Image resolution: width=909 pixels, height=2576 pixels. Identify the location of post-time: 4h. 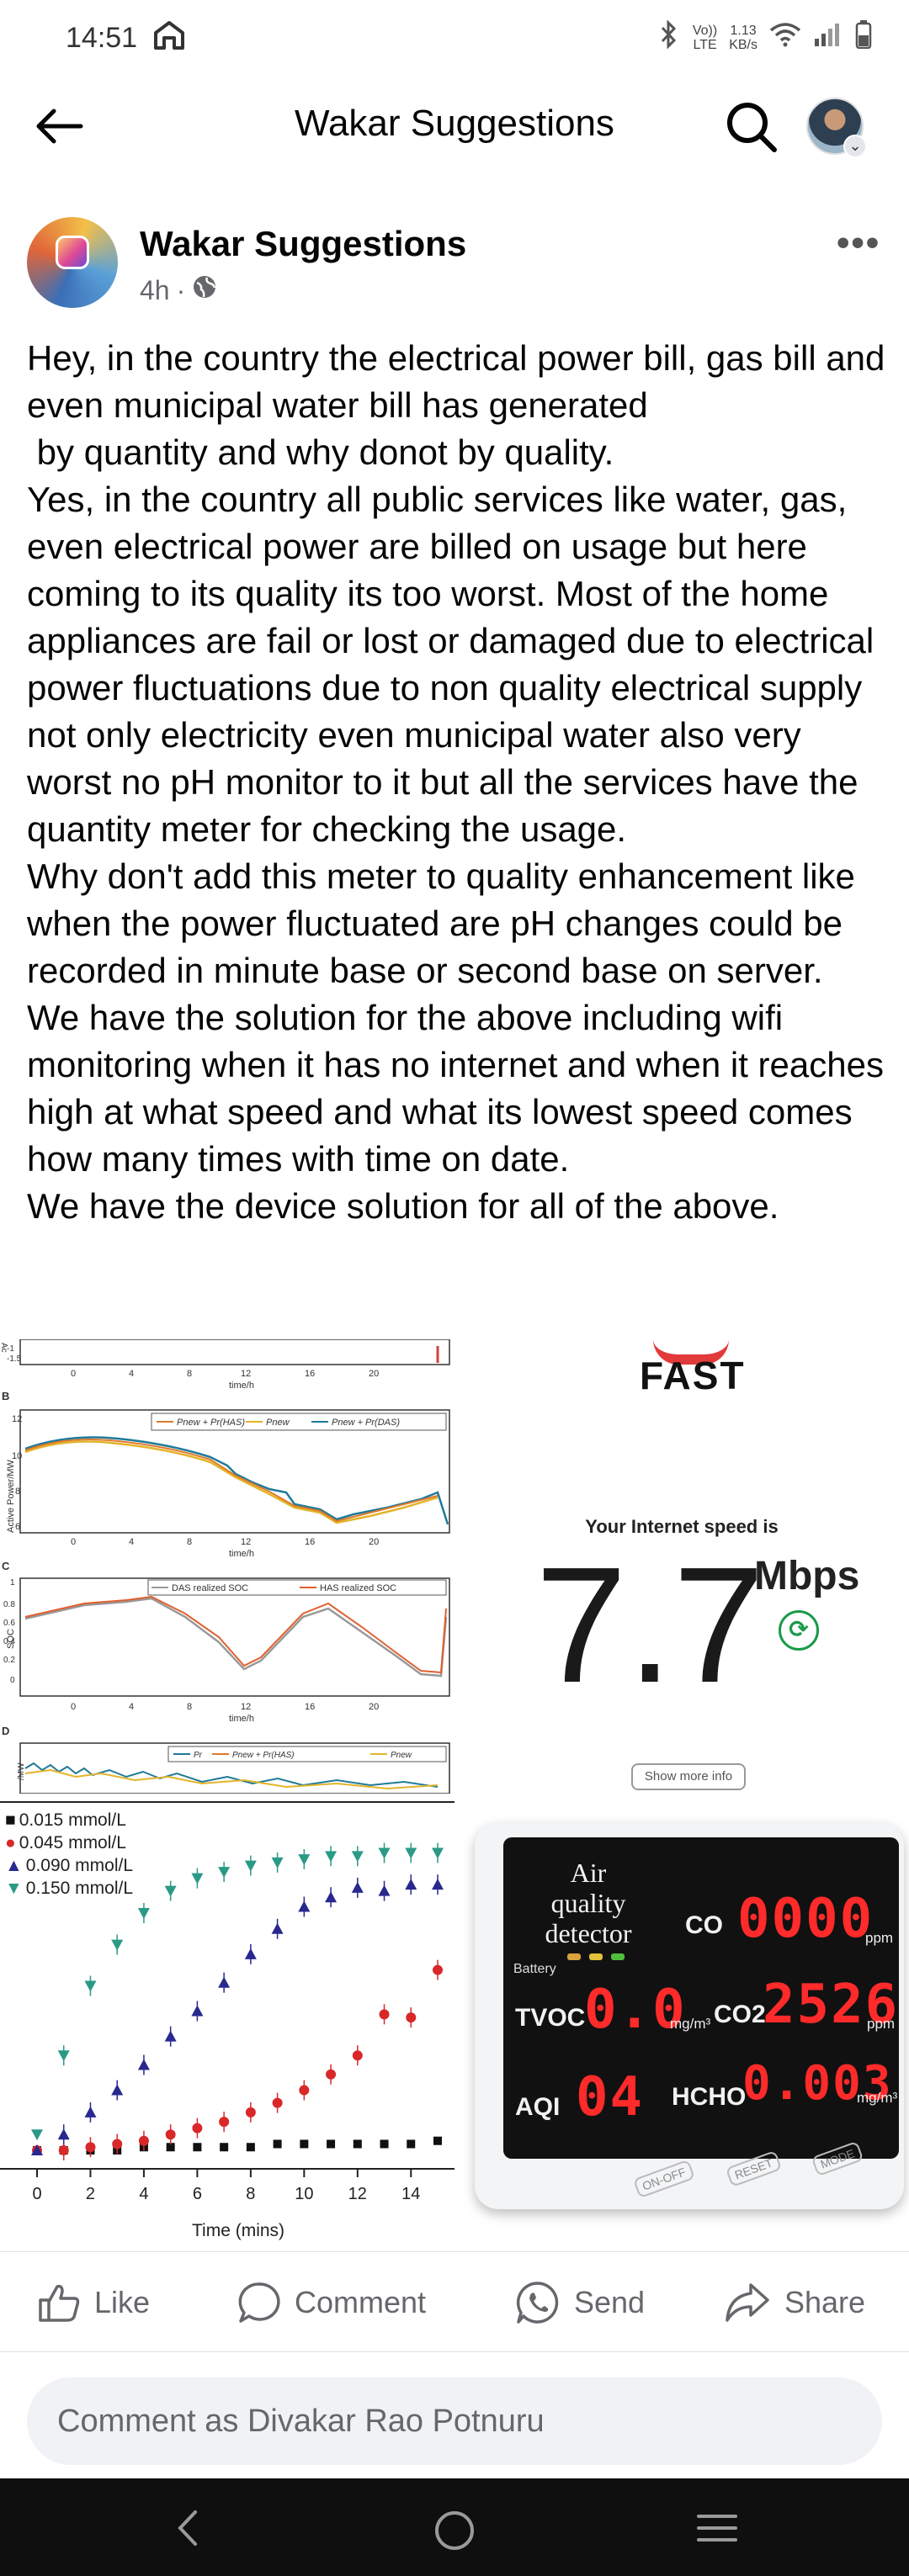
(155, 290).